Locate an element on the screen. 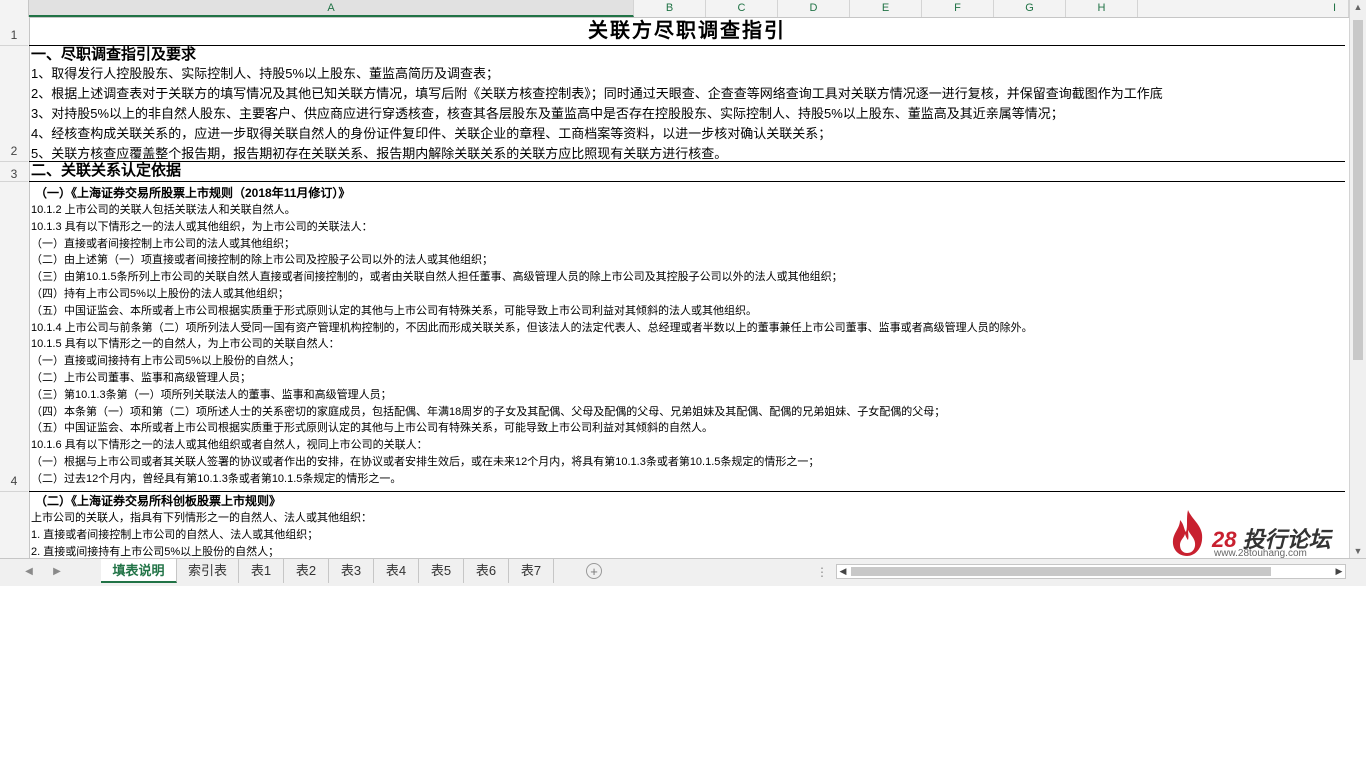  horizontal-scrollbar: ◀ ▶ is located at coordinates (1091, 571).